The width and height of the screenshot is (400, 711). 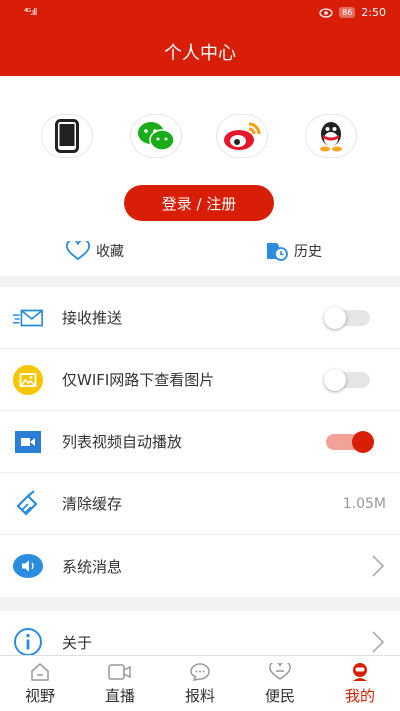 I want to click on push-label: 接收推送, so click(x=92, y=318).